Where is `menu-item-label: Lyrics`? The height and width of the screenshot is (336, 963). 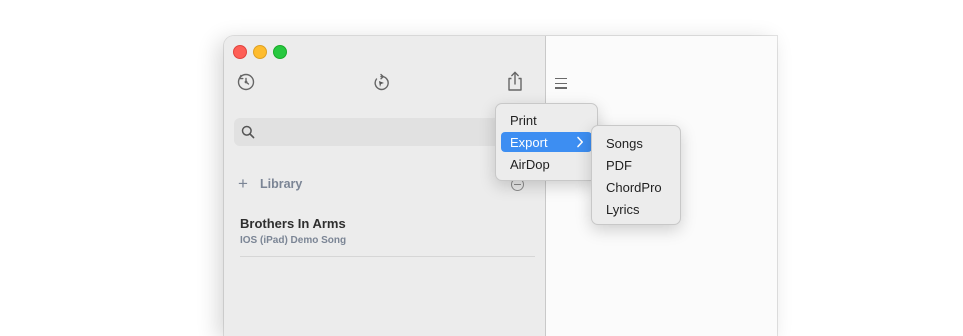 menu-item-label: Lyrics is located at coordinates (623, 209).